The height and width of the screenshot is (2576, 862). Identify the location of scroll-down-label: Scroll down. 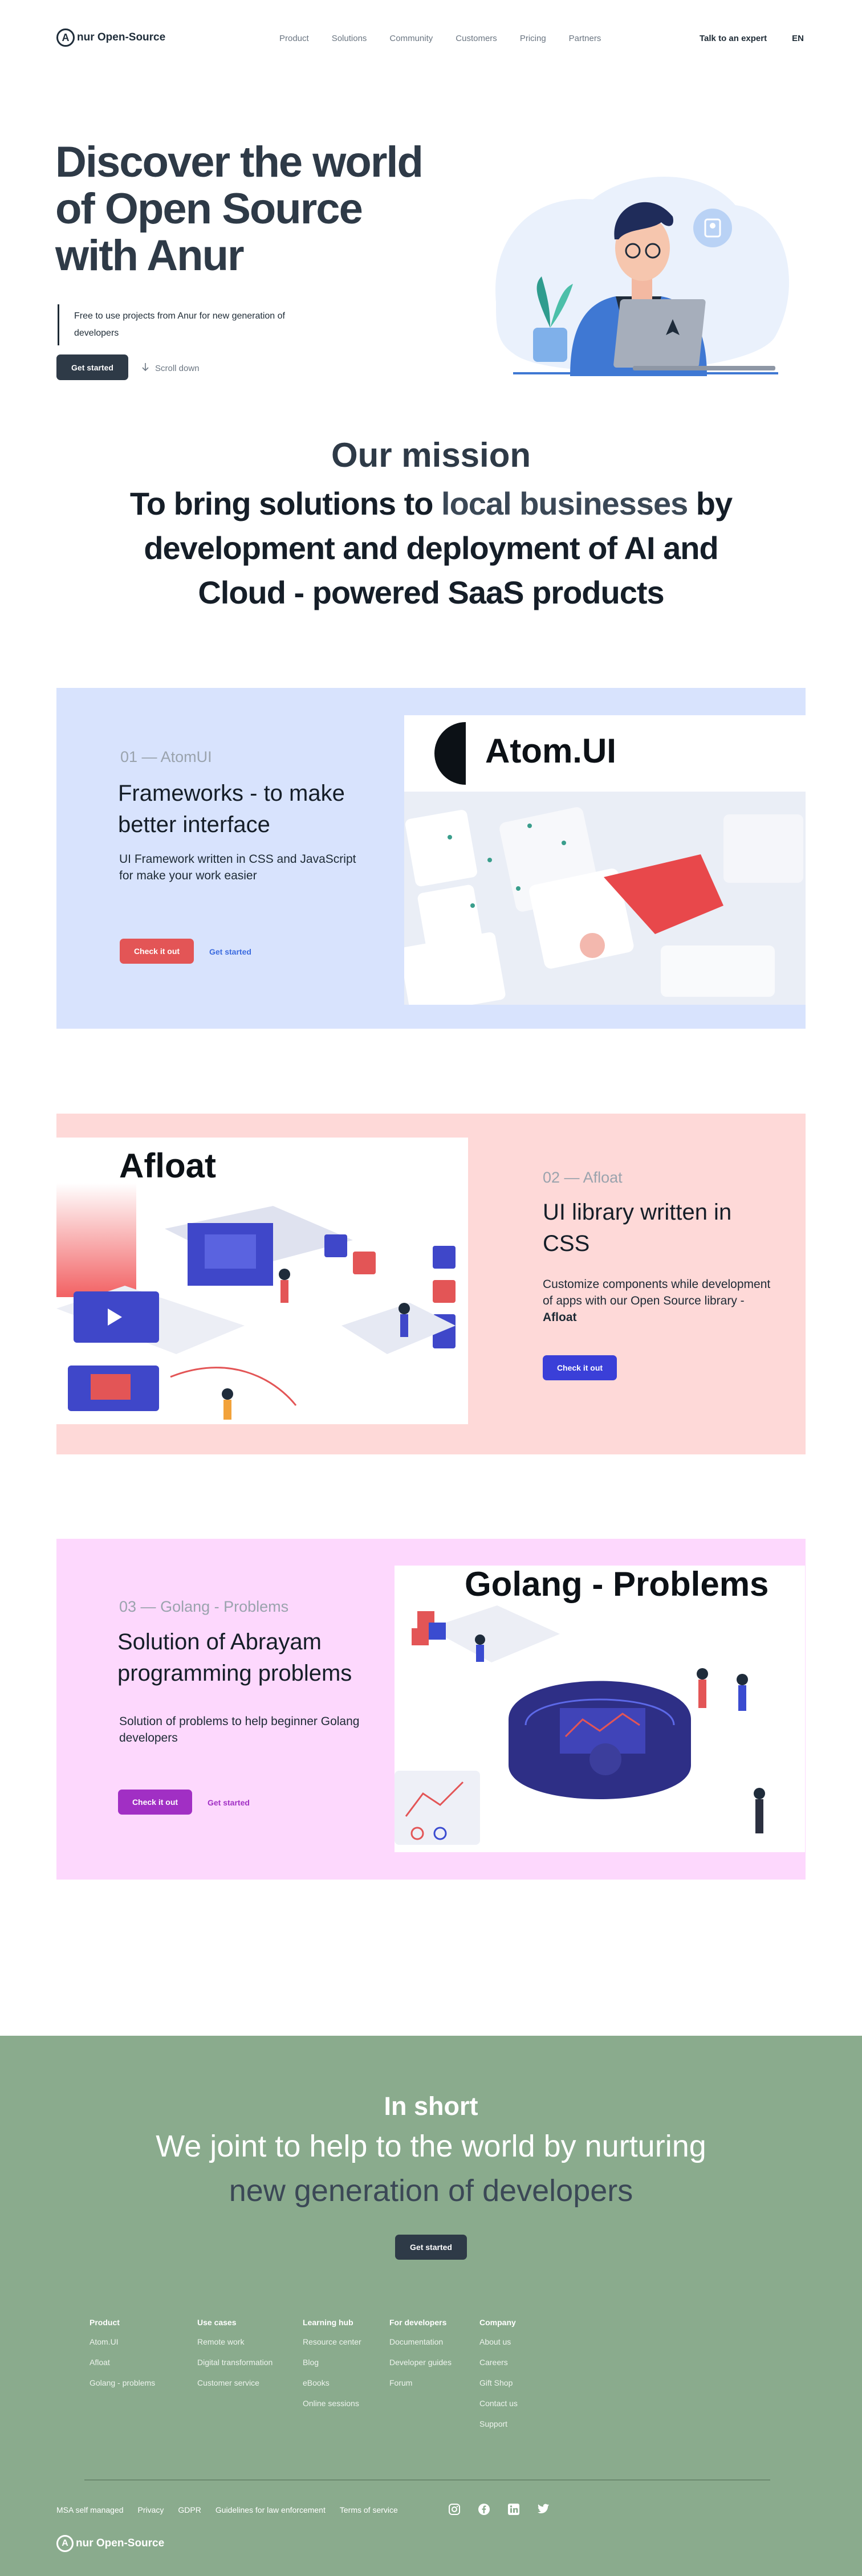
(177, 368).